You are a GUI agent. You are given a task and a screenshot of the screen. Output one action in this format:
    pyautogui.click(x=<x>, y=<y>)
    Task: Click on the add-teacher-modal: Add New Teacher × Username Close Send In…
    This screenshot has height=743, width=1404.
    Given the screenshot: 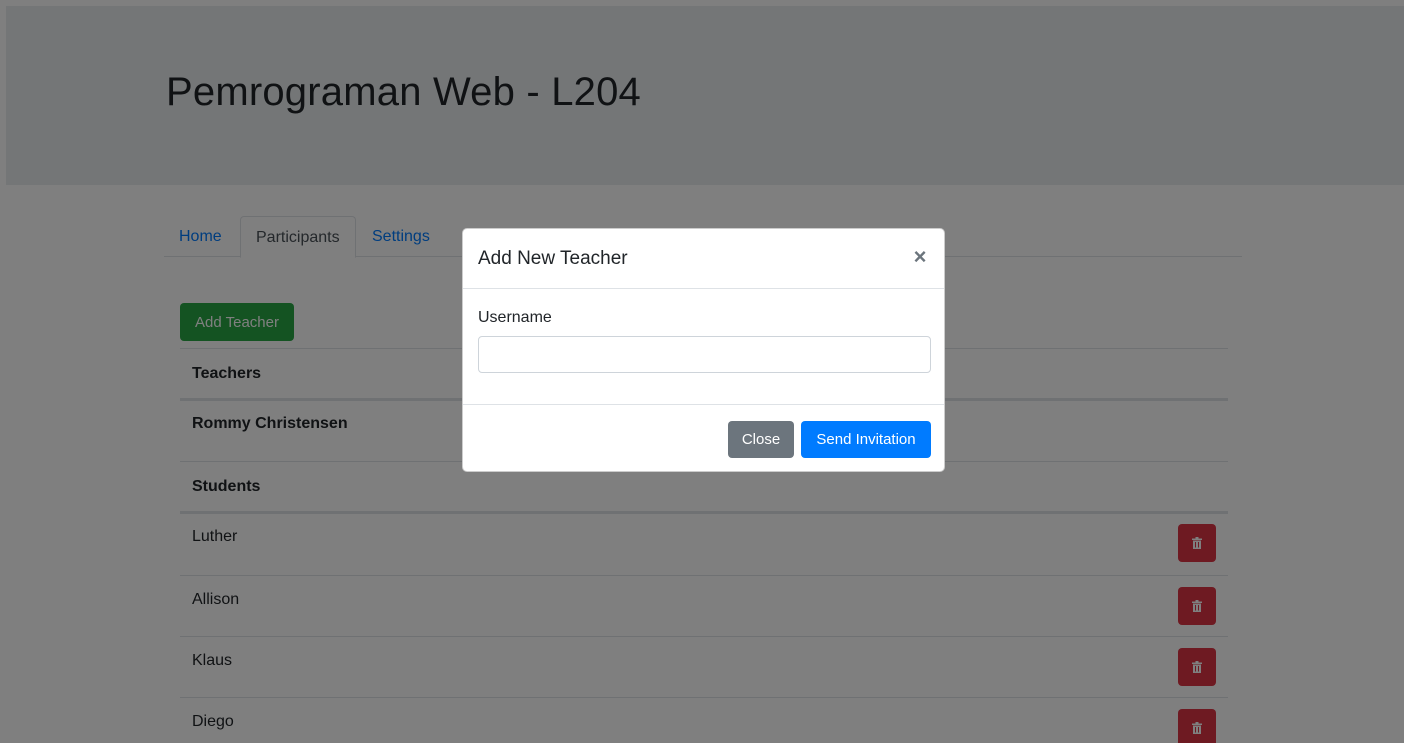 What is the action you would take?
    pyautogui.click(x=703, y=350)
    